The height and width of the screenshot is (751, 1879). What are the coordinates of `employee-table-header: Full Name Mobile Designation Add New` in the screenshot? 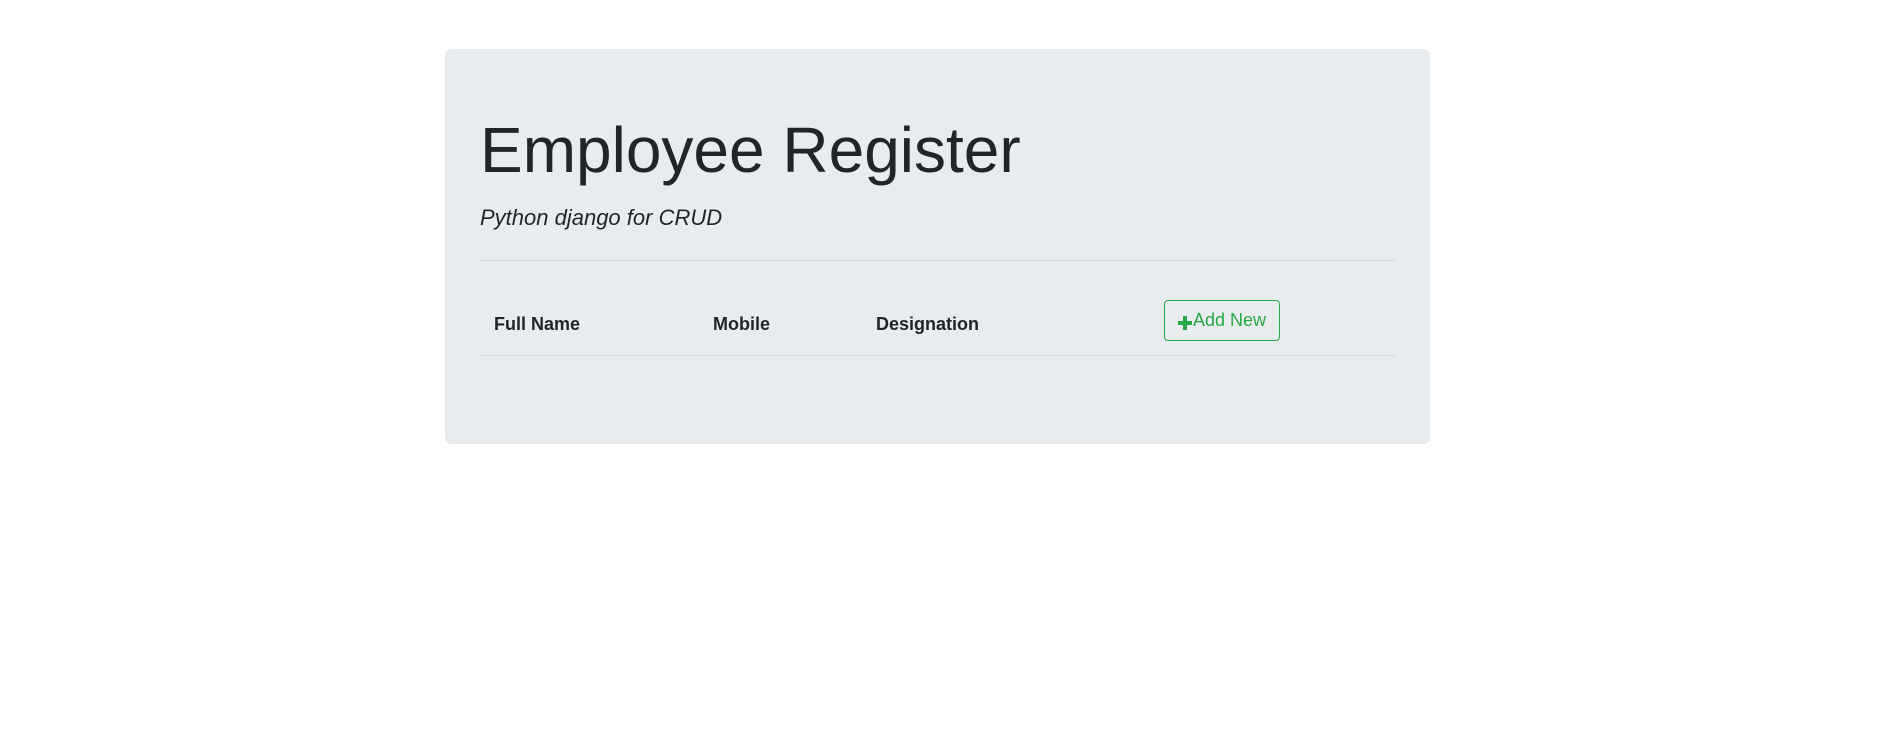 It's located at (937, 323).